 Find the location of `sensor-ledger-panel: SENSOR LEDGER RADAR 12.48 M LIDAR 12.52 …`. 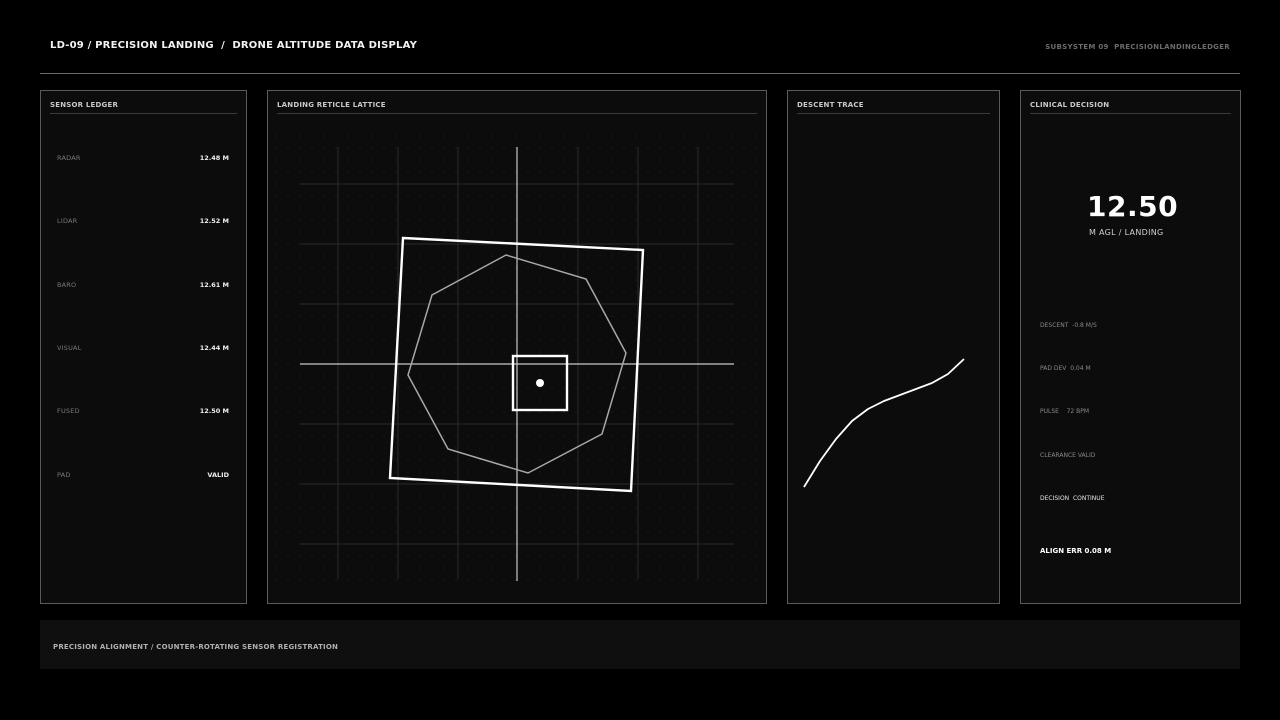

sensor-ledger-panel: SENSOR LEDGER RADAR 12.48 M LIDAR 12.52 … is located at coordinates (143, 347).